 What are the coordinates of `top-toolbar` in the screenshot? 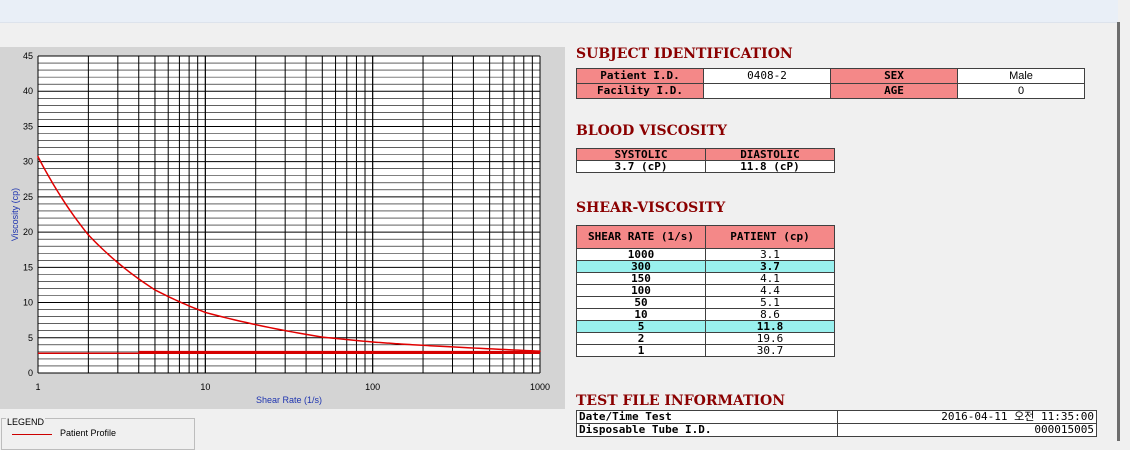 It's located at (559, 11).